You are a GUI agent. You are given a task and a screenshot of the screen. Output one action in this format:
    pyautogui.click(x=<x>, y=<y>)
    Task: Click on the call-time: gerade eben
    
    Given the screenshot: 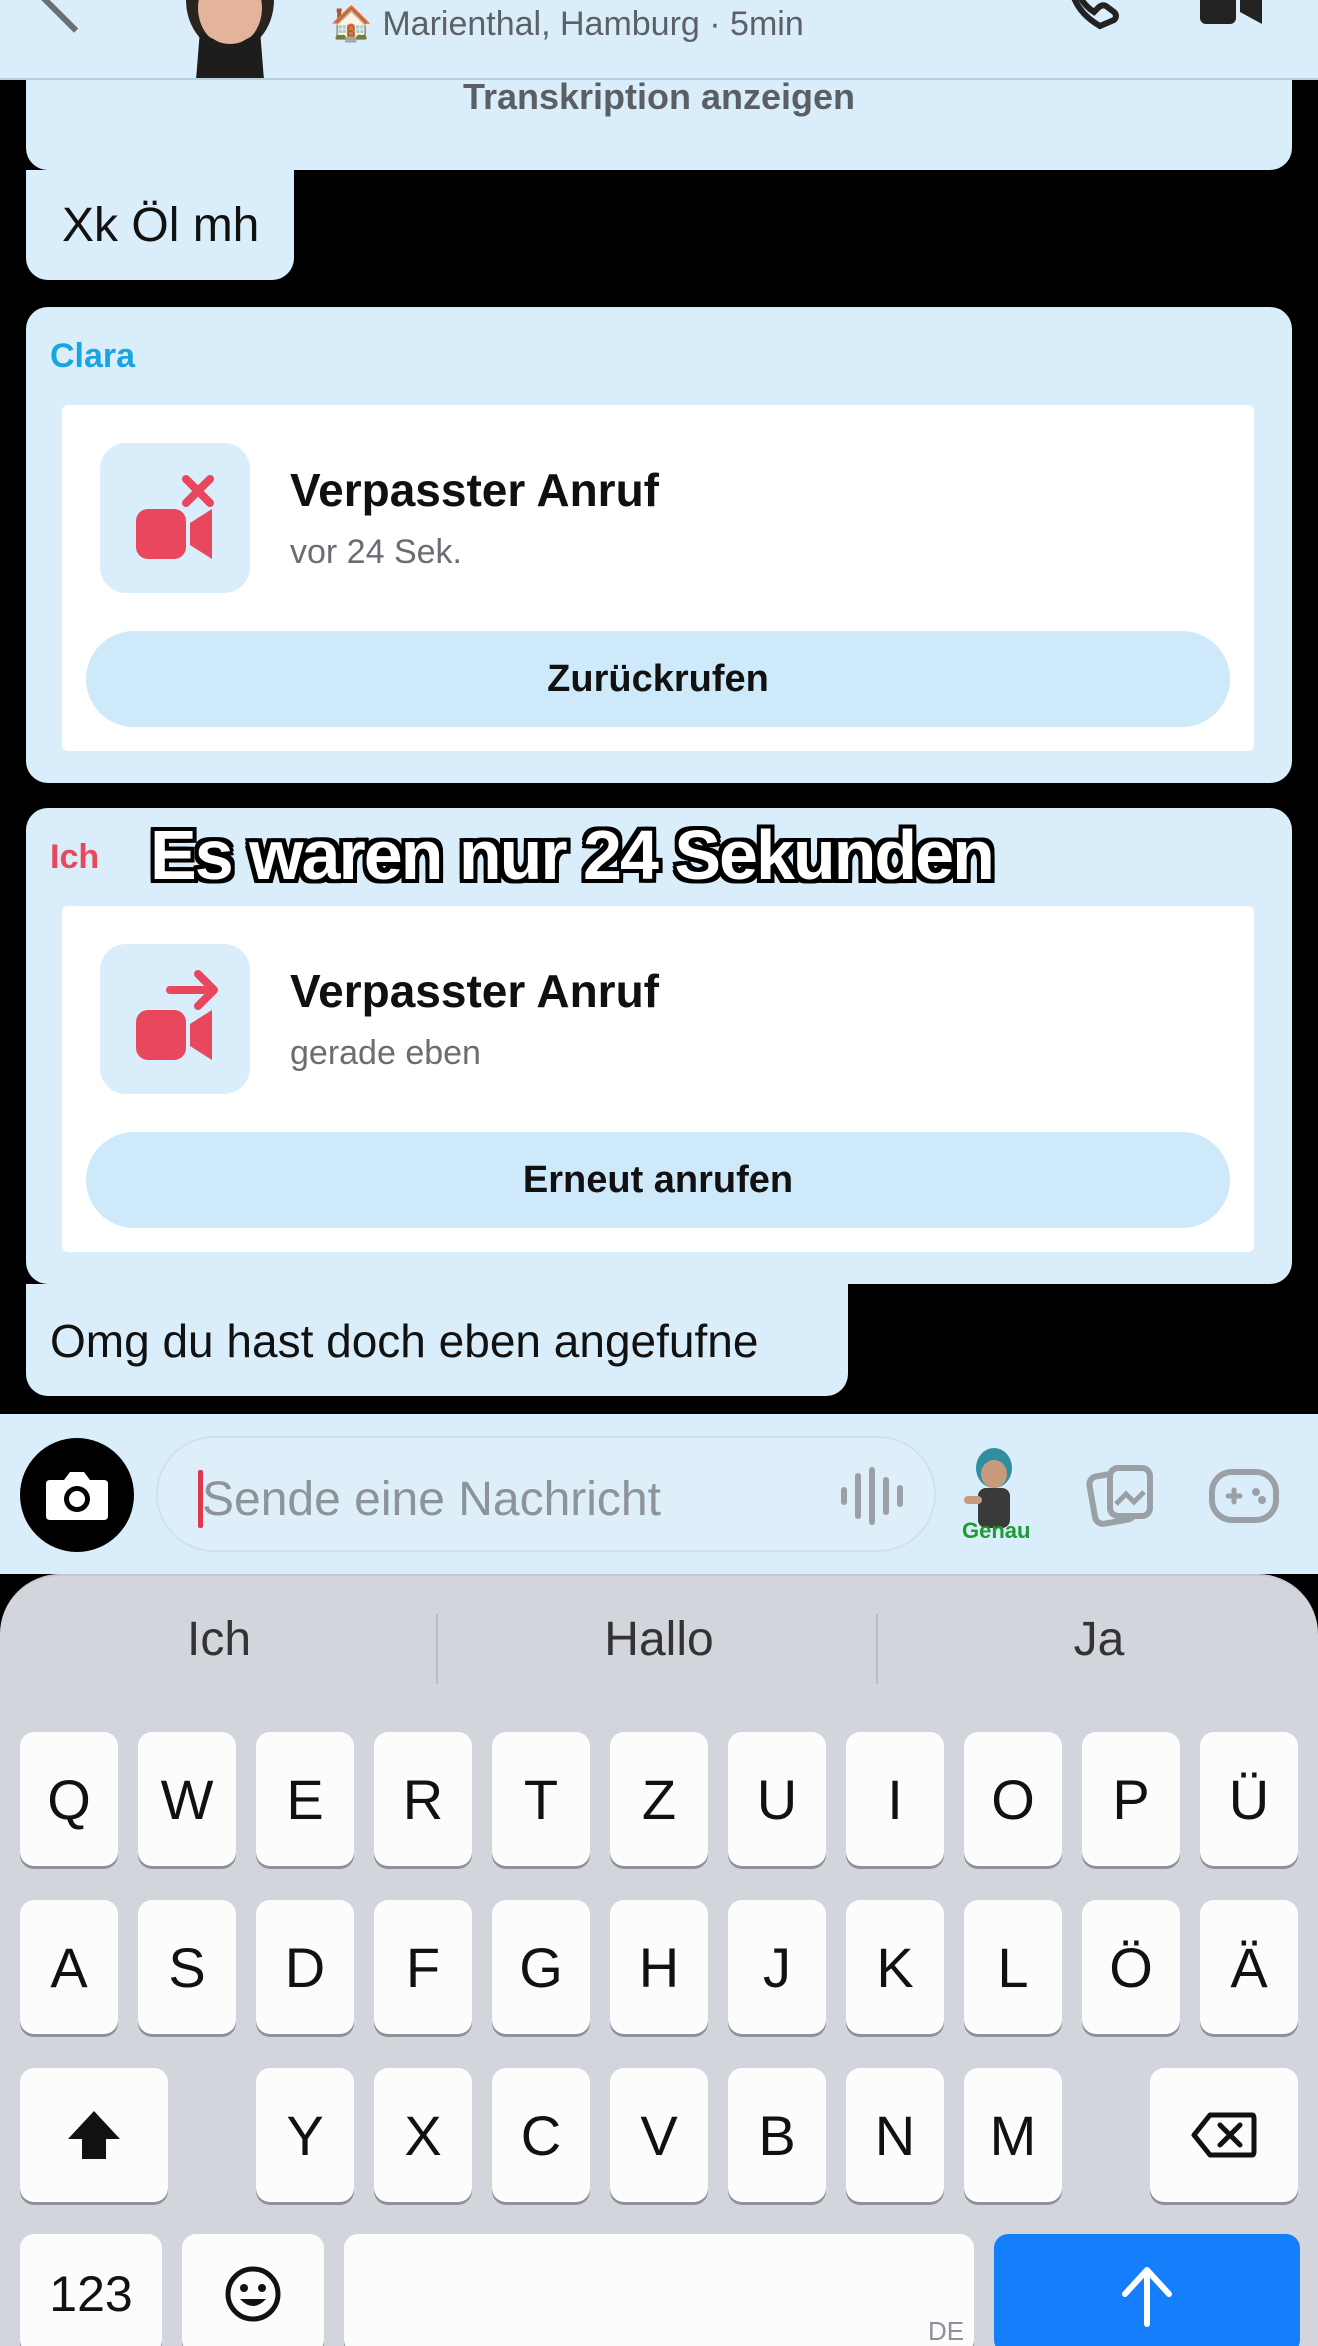 What is the action you would take?
    pyautogui.click(x=385, y=1053)
    